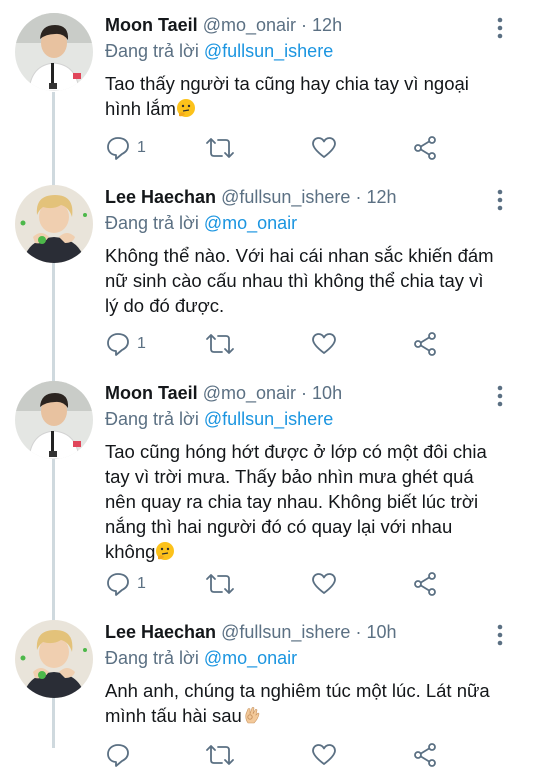 This screenshot has width=538, height=770. Describe the element at coordinates (130, 551) in the screenshot. I see `tweet-text-line: không` at that location.